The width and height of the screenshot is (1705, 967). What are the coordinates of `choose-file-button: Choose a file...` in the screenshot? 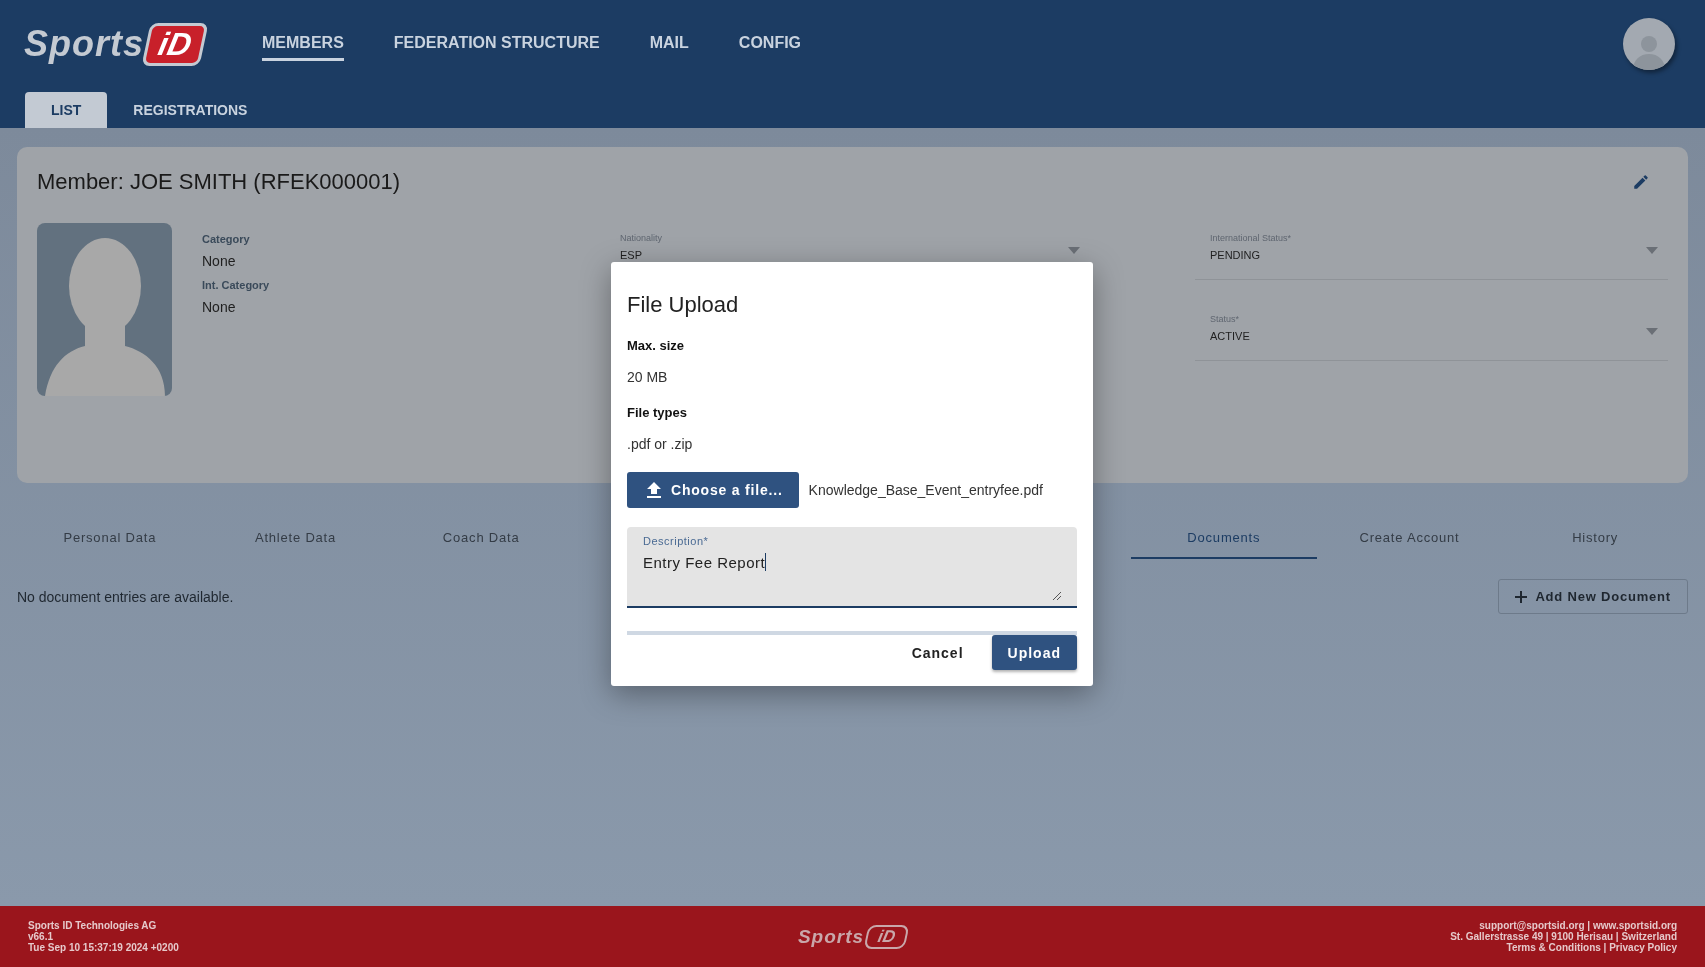 It's located at (713, 490).